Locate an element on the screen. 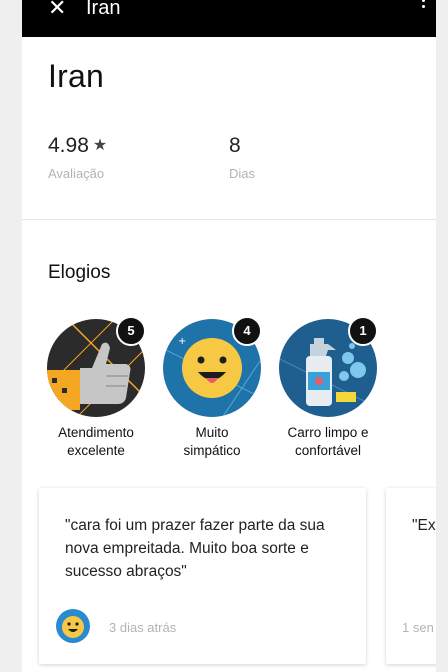  app-bar-title: Iran is located at coordinates (103, 9).